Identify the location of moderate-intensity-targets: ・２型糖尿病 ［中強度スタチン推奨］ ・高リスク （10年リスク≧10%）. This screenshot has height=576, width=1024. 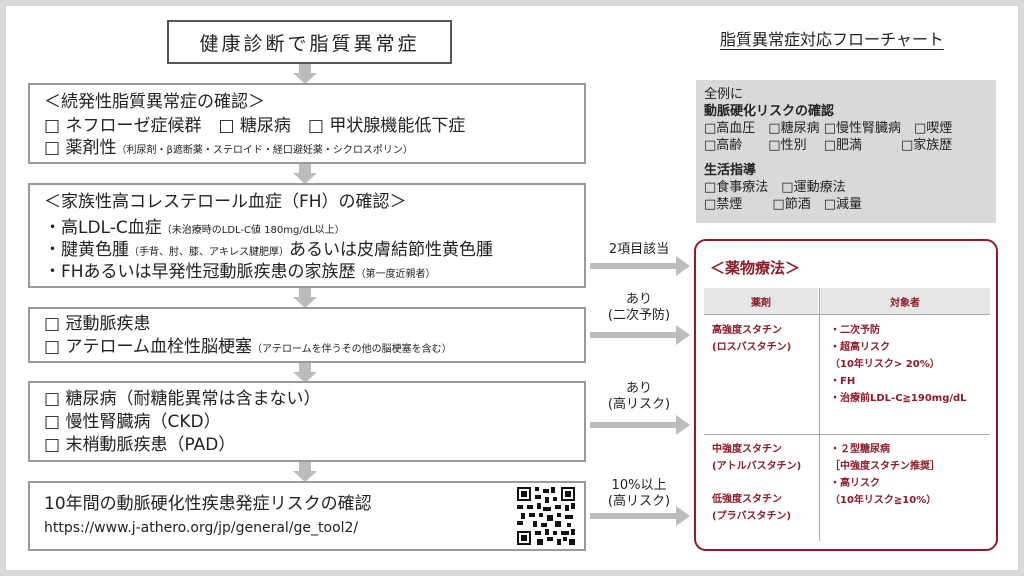
(885, 475).